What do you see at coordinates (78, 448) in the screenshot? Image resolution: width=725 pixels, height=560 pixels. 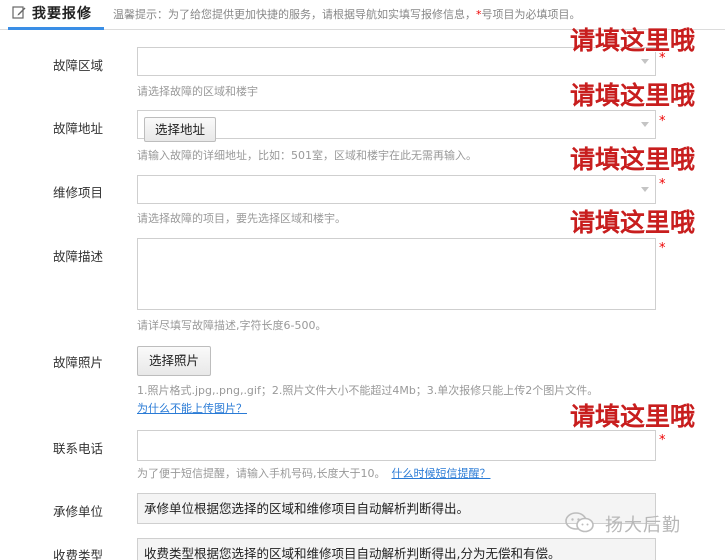 I see `phone-label: 联系电话` at bounding box center [78, 448].